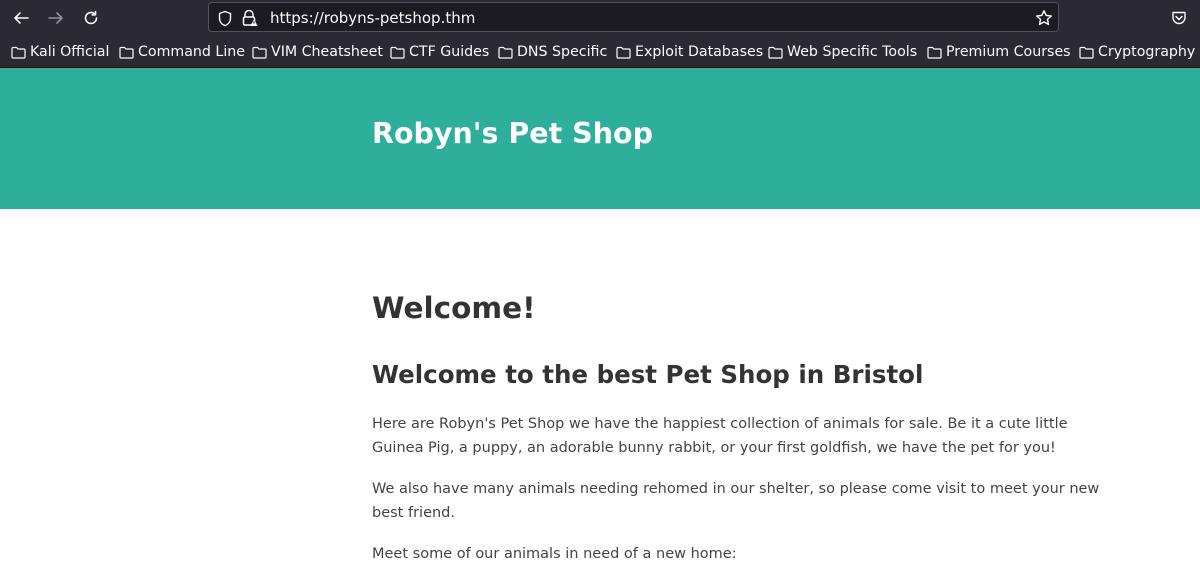  Describe the element at coordinates (449, 52) in the screenshot. I see `bookmark-label: CTF Guides` at that location.